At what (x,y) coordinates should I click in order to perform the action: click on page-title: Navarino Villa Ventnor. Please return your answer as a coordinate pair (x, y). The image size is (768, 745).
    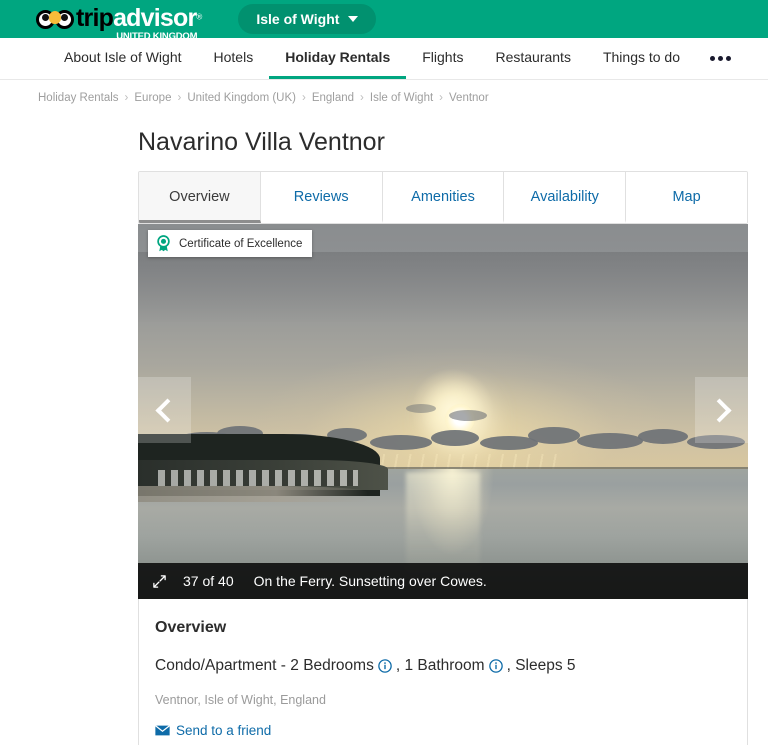
    Looking at the image, I should click on (261, 142).